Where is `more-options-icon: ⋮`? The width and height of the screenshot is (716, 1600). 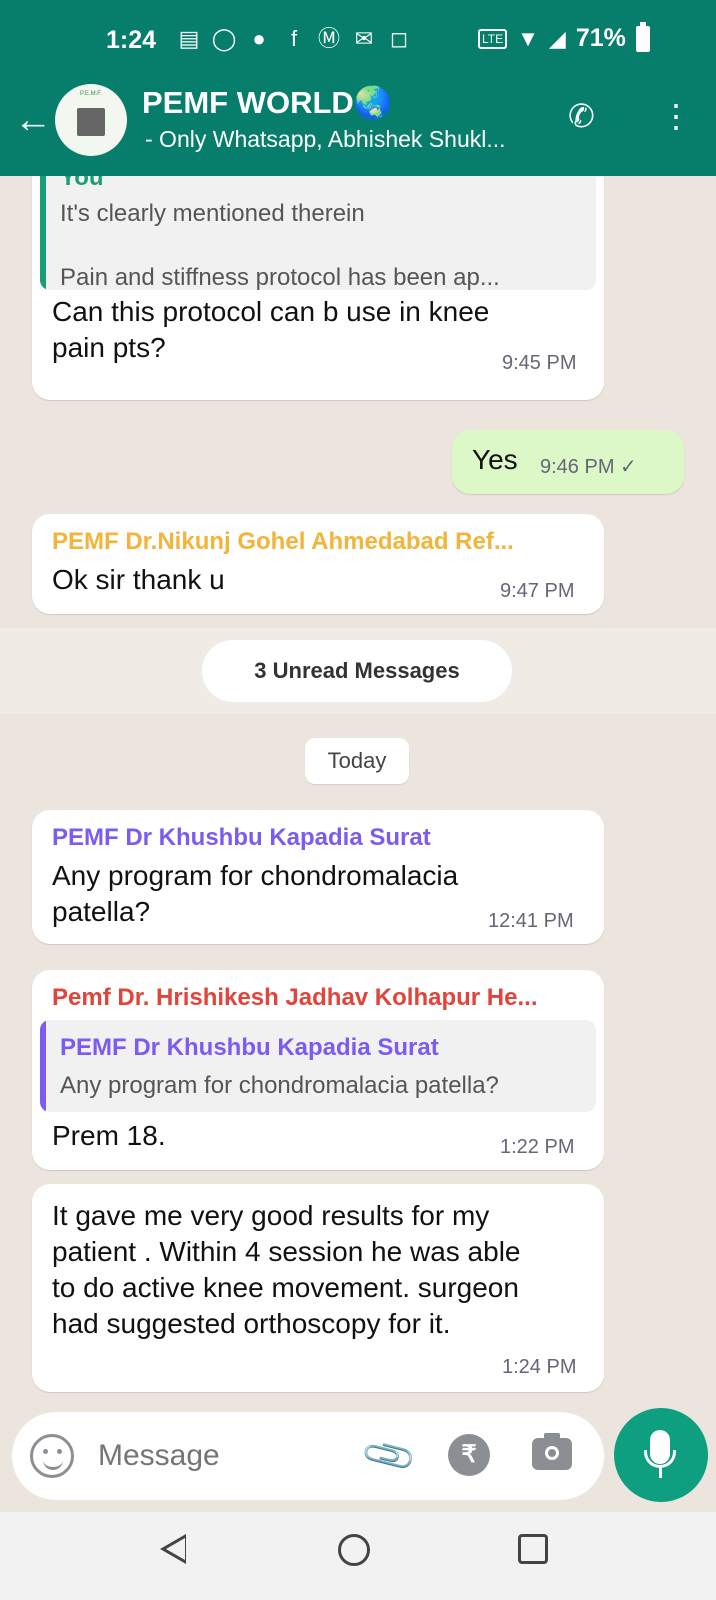
more-options-icon: ⋮ is located at coordinates (676, 116).